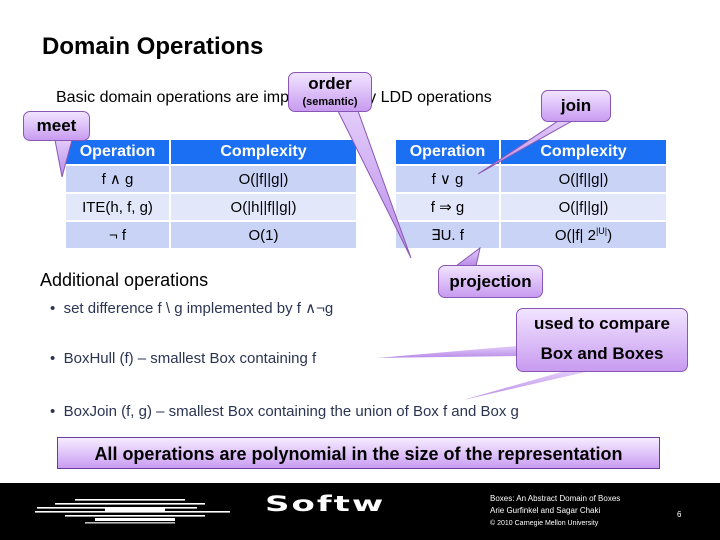 The image size is (720, 540). I want to click on callout-join: join, so click(576, 106).